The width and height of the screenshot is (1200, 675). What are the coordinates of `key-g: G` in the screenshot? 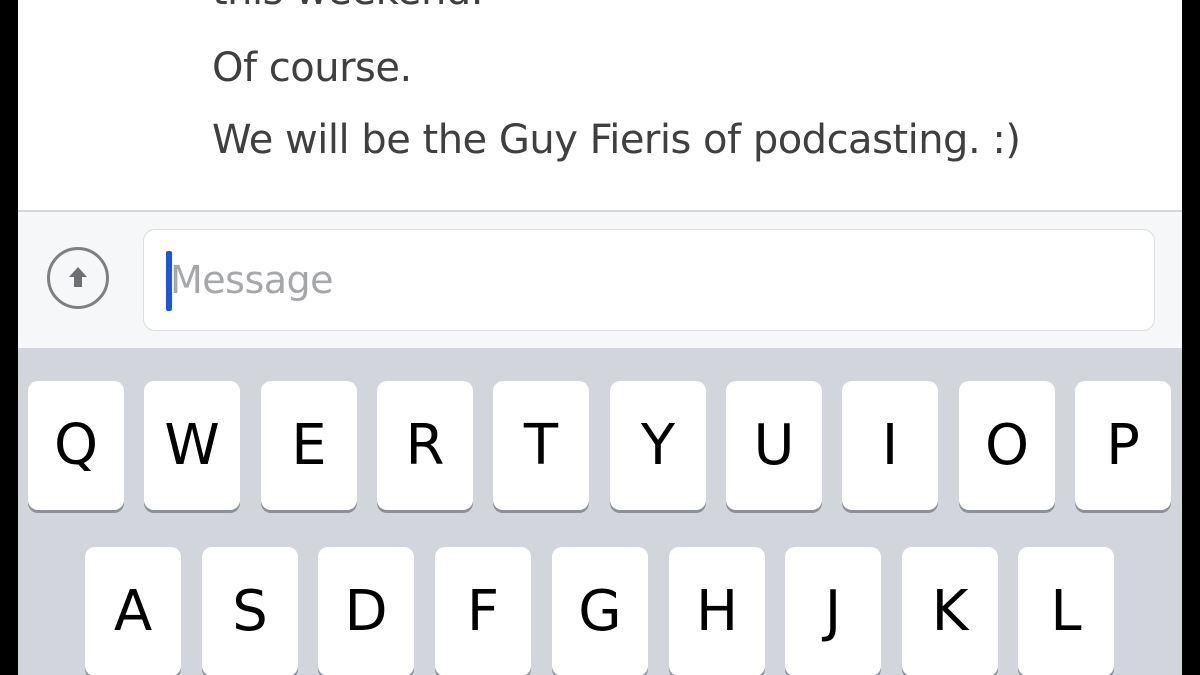 It's located at (600, 611).